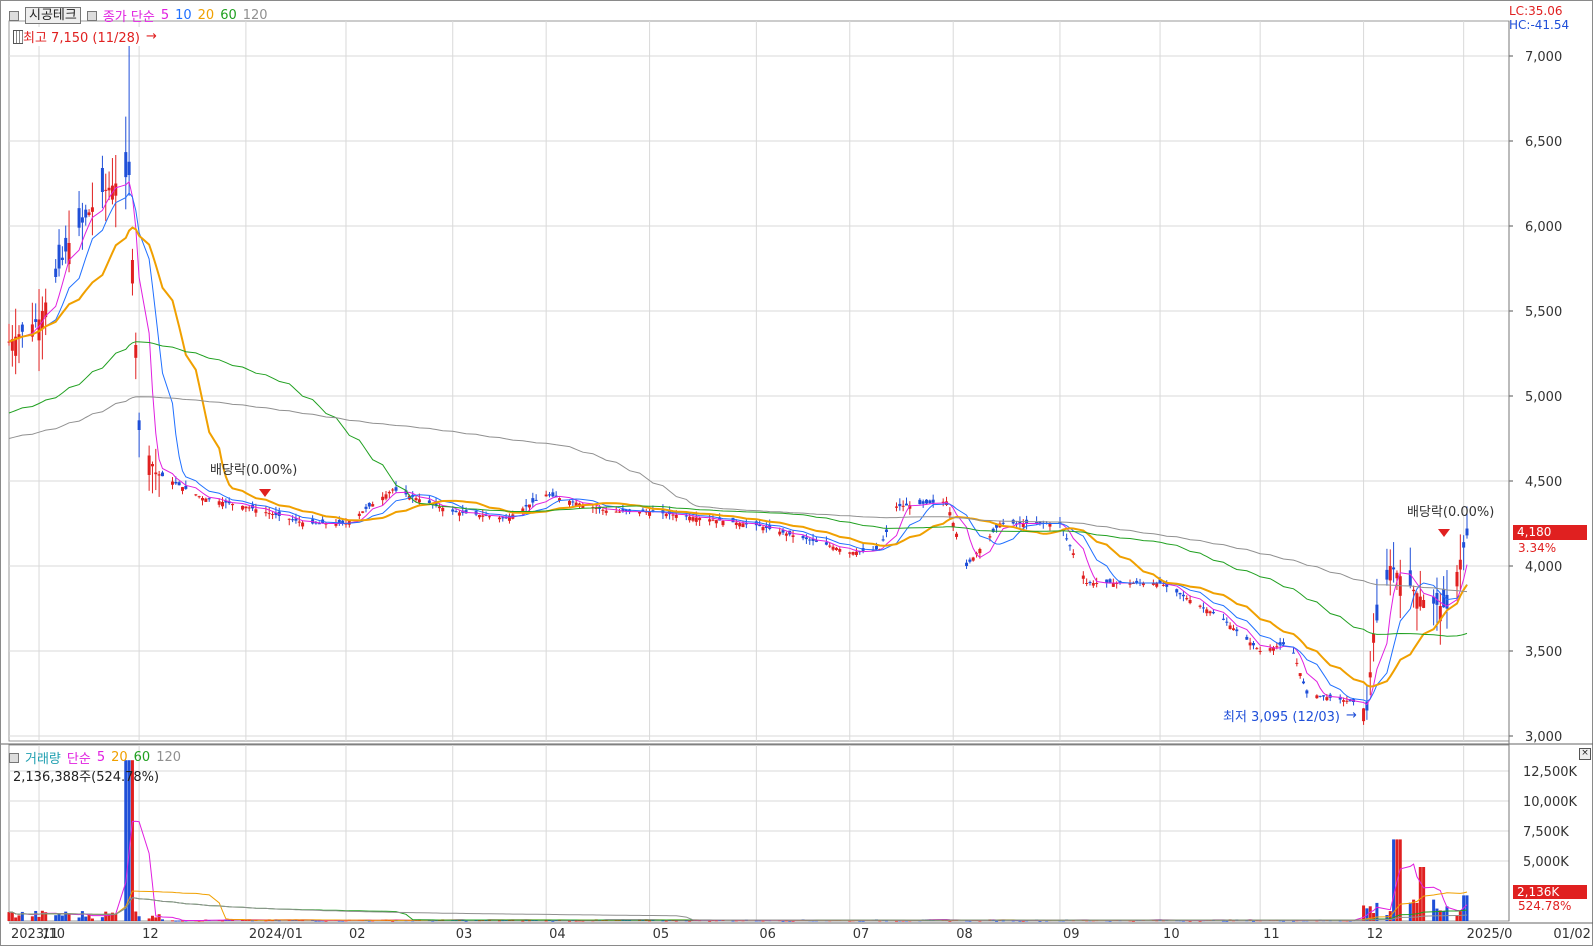 This screenshot has width=1593, height=947. I want to click on volume-header: 거래량 단순 5 20 60 120, so click(95, 757).